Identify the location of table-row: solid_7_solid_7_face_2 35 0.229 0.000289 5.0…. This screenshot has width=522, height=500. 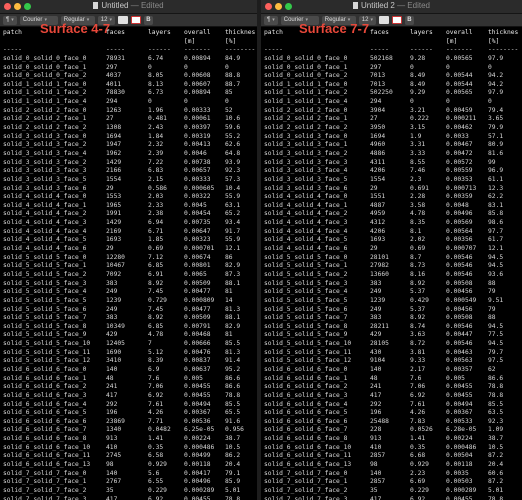
(130, 491).